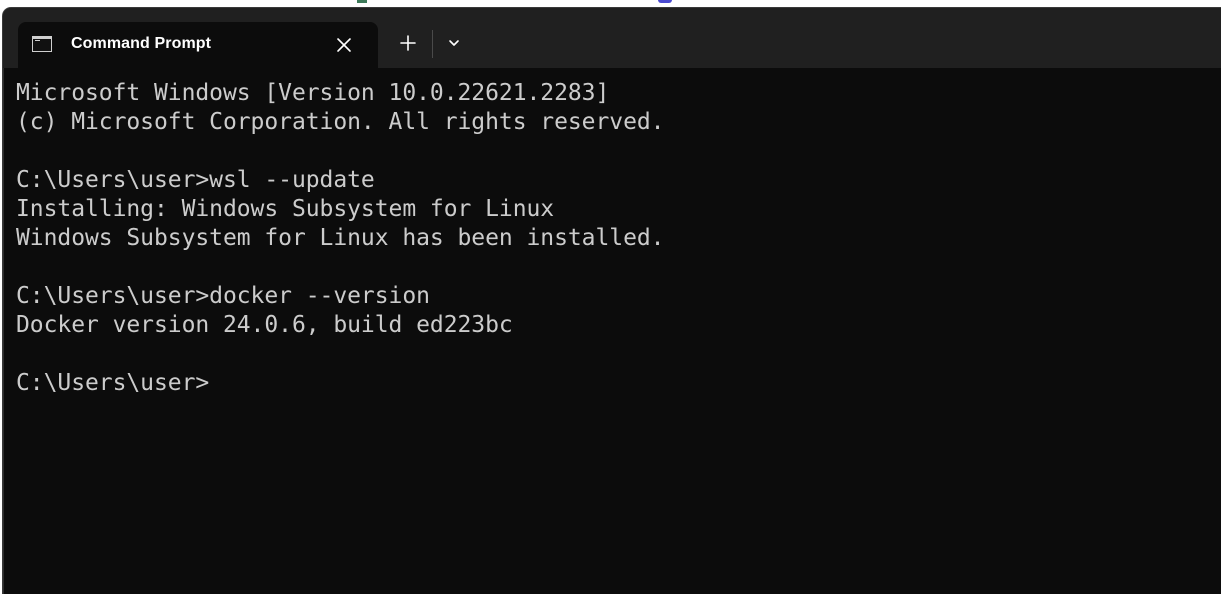  I want to click on tab-close-button, so click(344, 45).